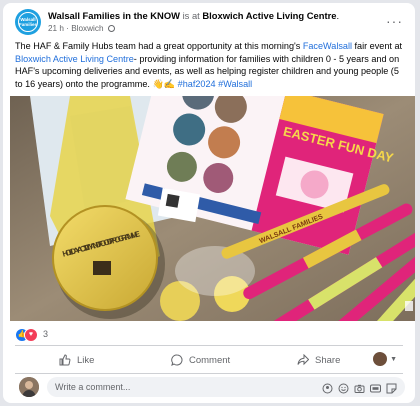 The width and height of the screenshot is (420, 406). What do you see at coordinates (393, 359) in the screenshot?
I see `chevron-down-icon: ▼` at bounding box center [393, 359].